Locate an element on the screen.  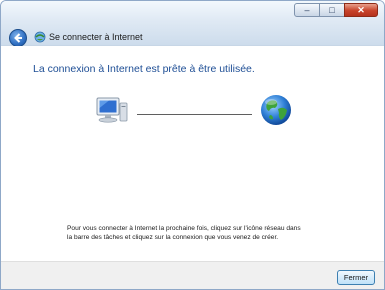
globe-icon is located at coordinates (276, 110).